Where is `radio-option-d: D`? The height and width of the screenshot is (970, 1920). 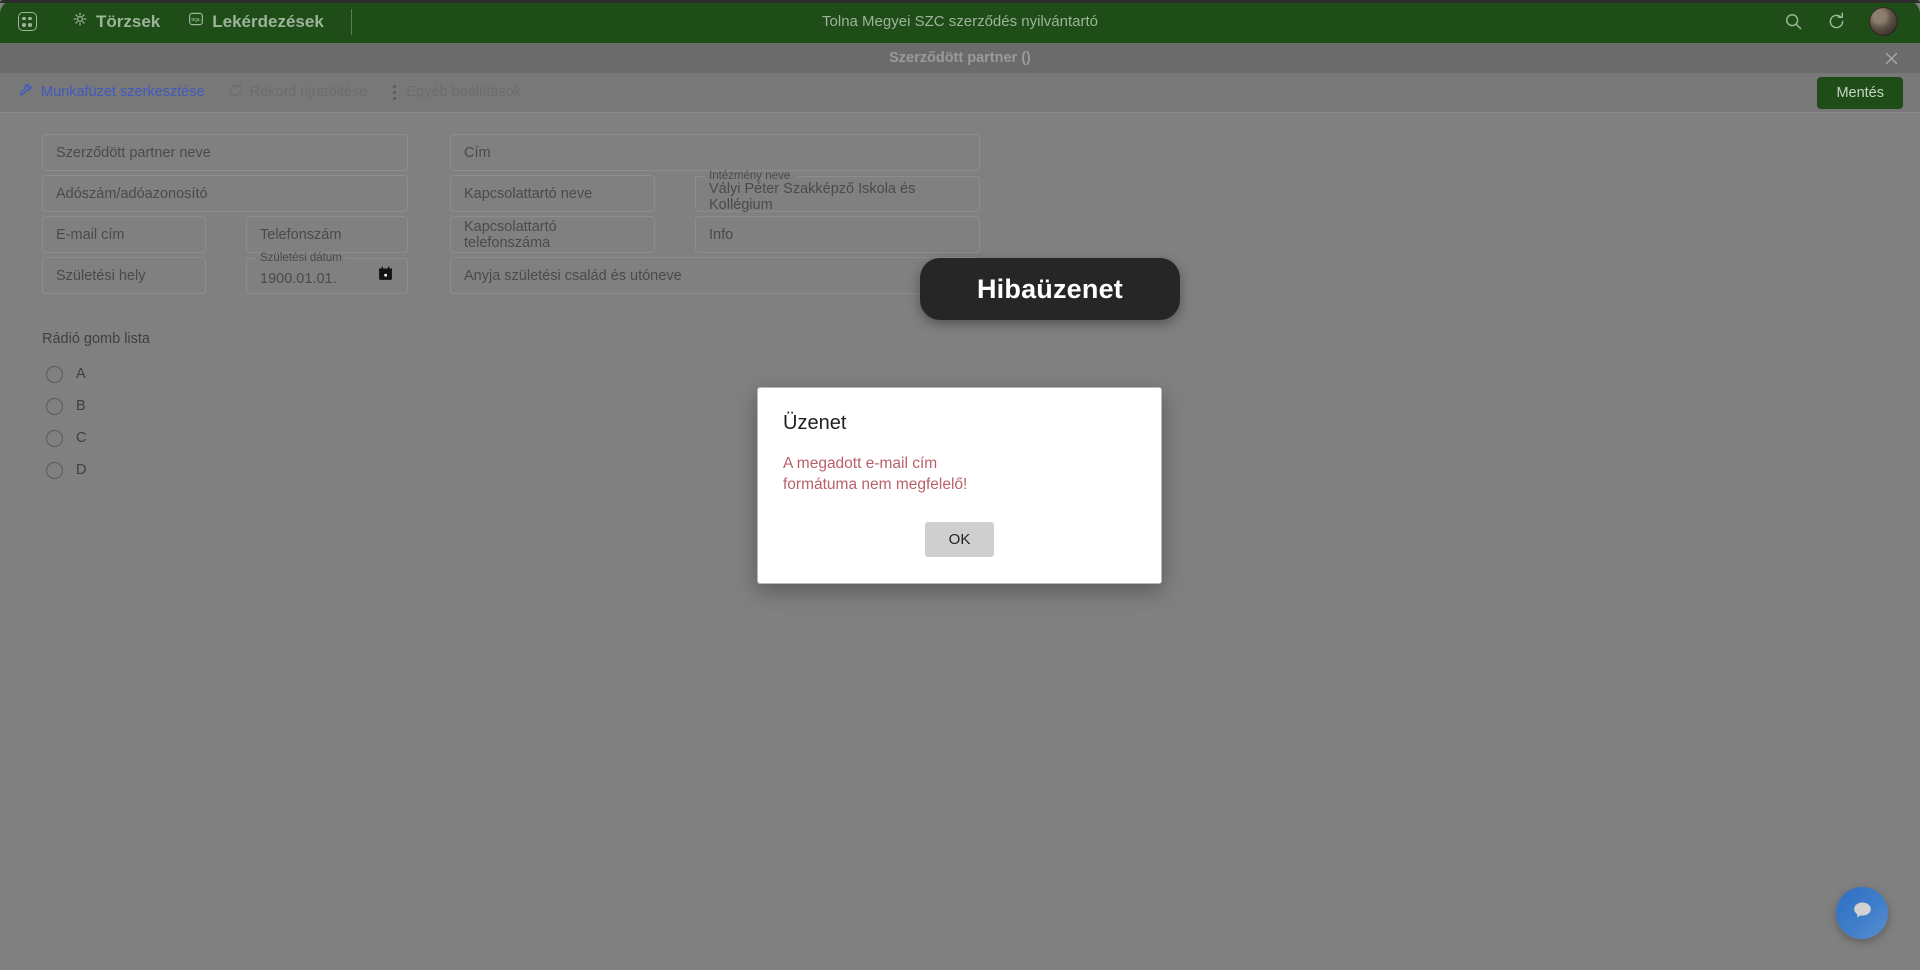
radio-option-d: D is located at coordinates (96, 470).